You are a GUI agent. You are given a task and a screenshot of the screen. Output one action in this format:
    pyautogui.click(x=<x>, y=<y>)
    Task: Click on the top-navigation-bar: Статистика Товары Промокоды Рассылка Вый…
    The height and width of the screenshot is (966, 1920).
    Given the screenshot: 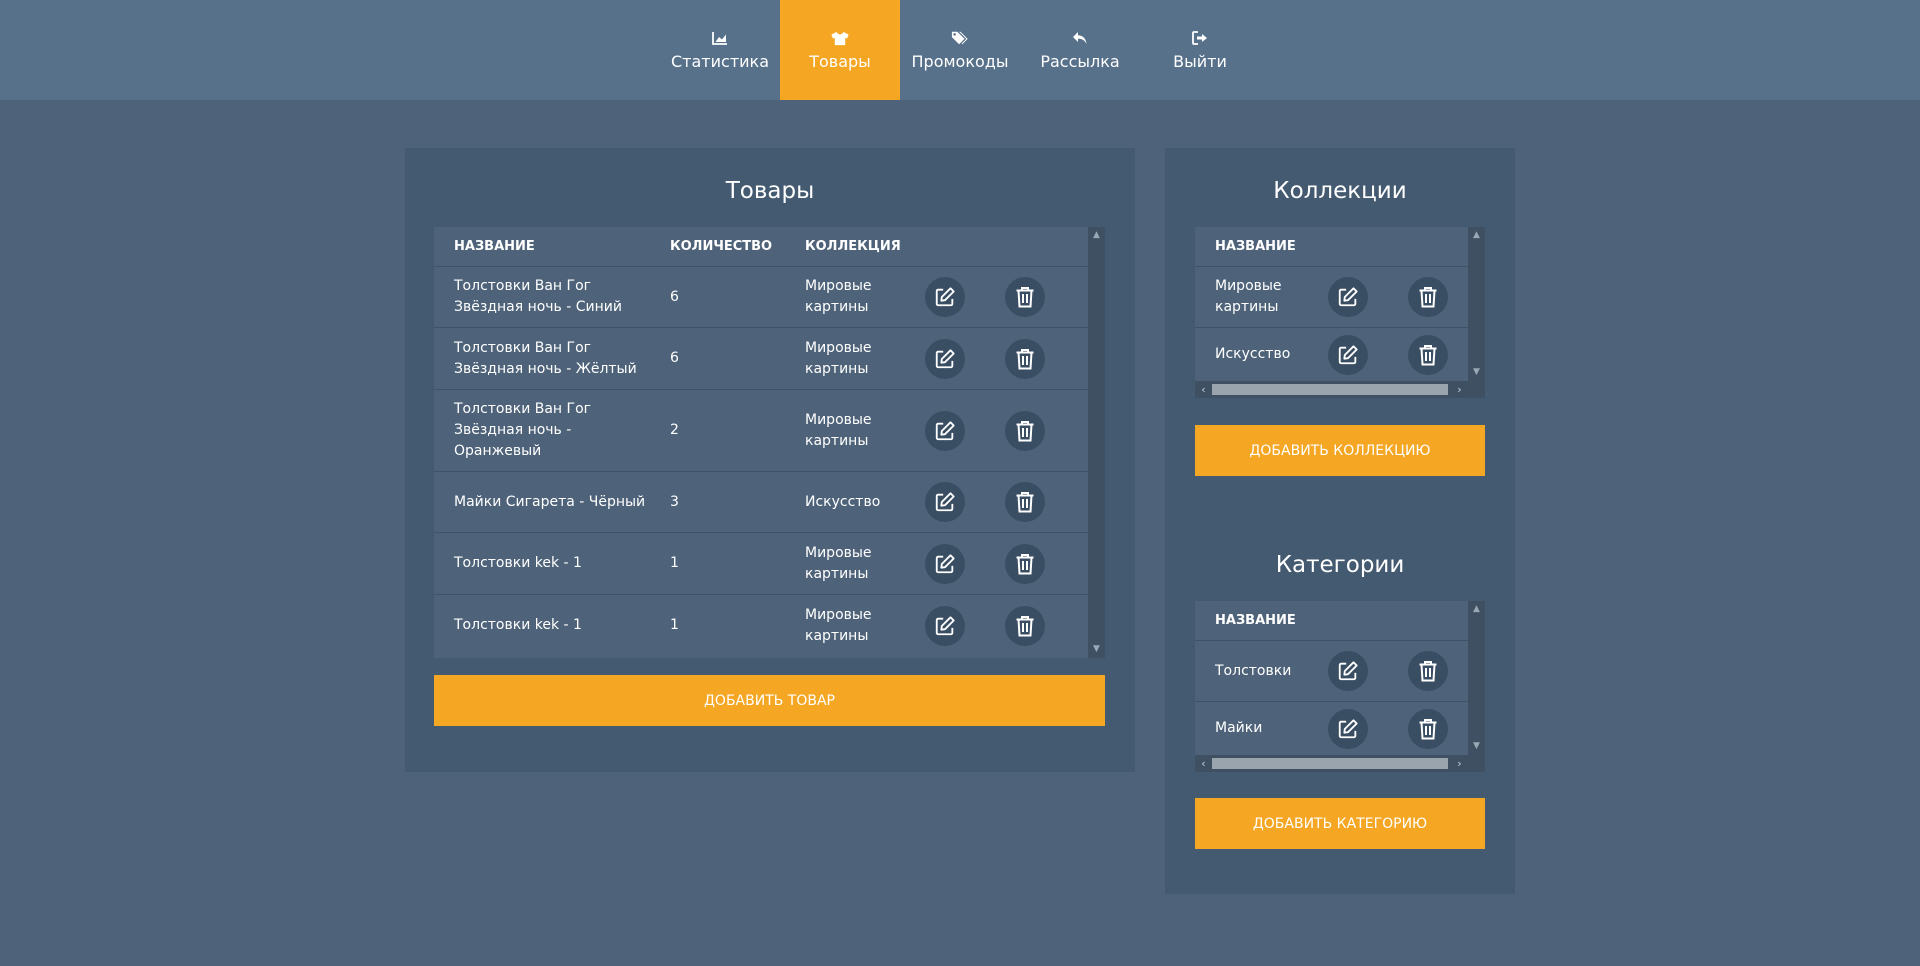 What is the action you would take?
    pyautogui.click(x=960, y=50)
    